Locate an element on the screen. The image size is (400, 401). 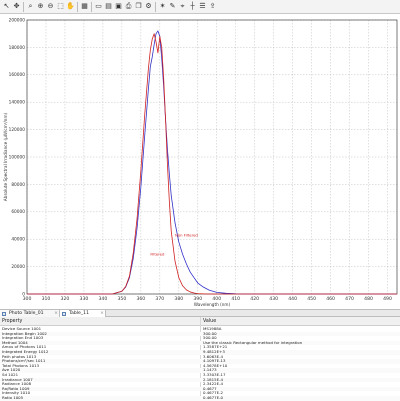
annotate-icon: ✎ is located at coordinates (172, 6).